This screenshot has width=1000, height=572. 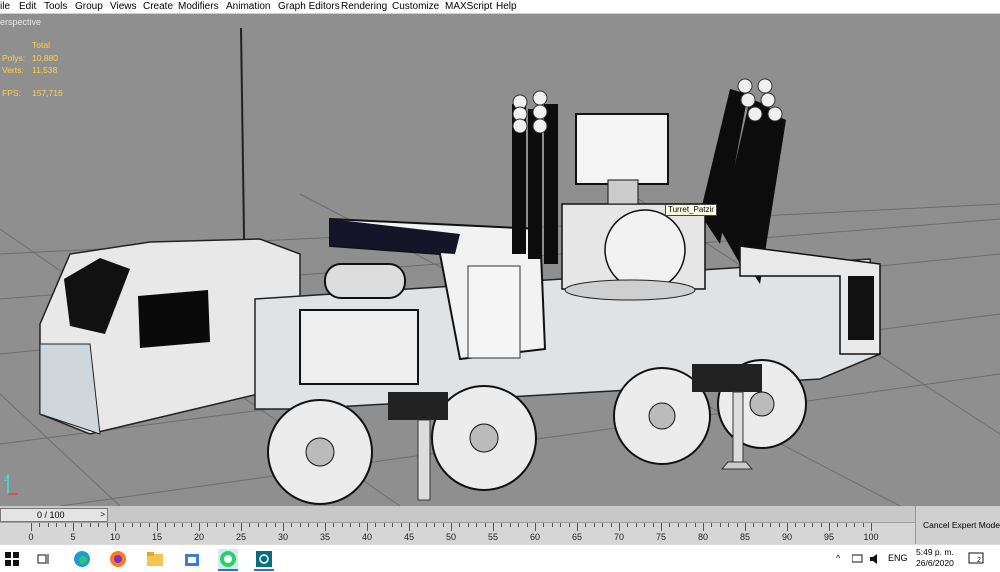 What do you see at coordinates (45, 58) in the screenshot?
I see `polys-value: 10,880` at bounding box center [45, 58].